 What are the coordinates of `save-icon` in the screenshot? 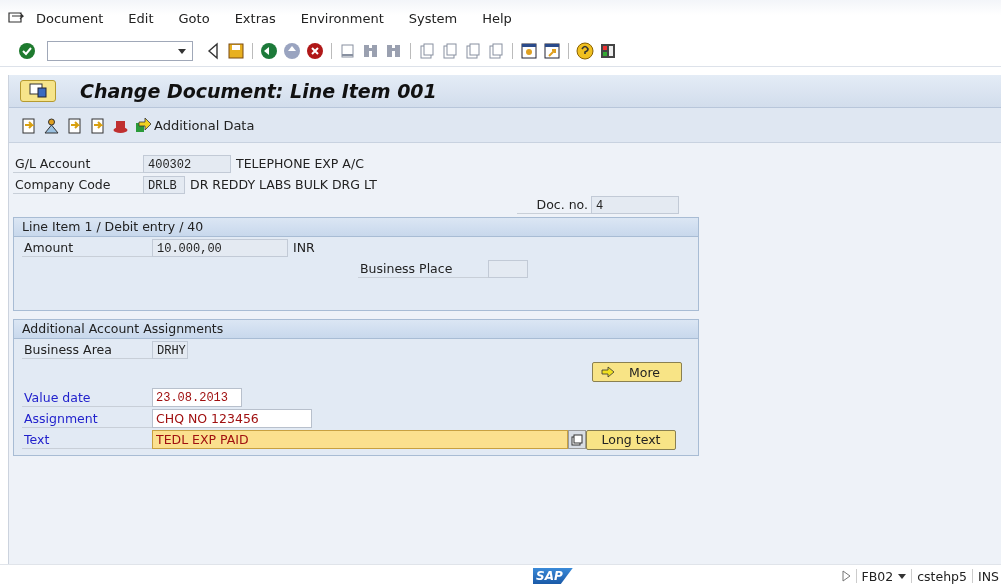 It's located at (236, 51).